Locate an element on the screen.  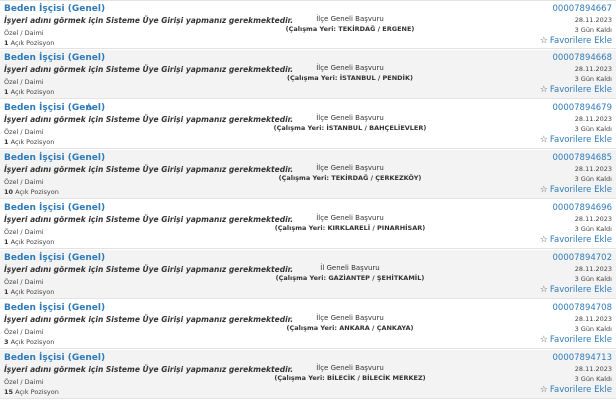
listing-id-link: 00007894679 is located at coordinates (583, 108).